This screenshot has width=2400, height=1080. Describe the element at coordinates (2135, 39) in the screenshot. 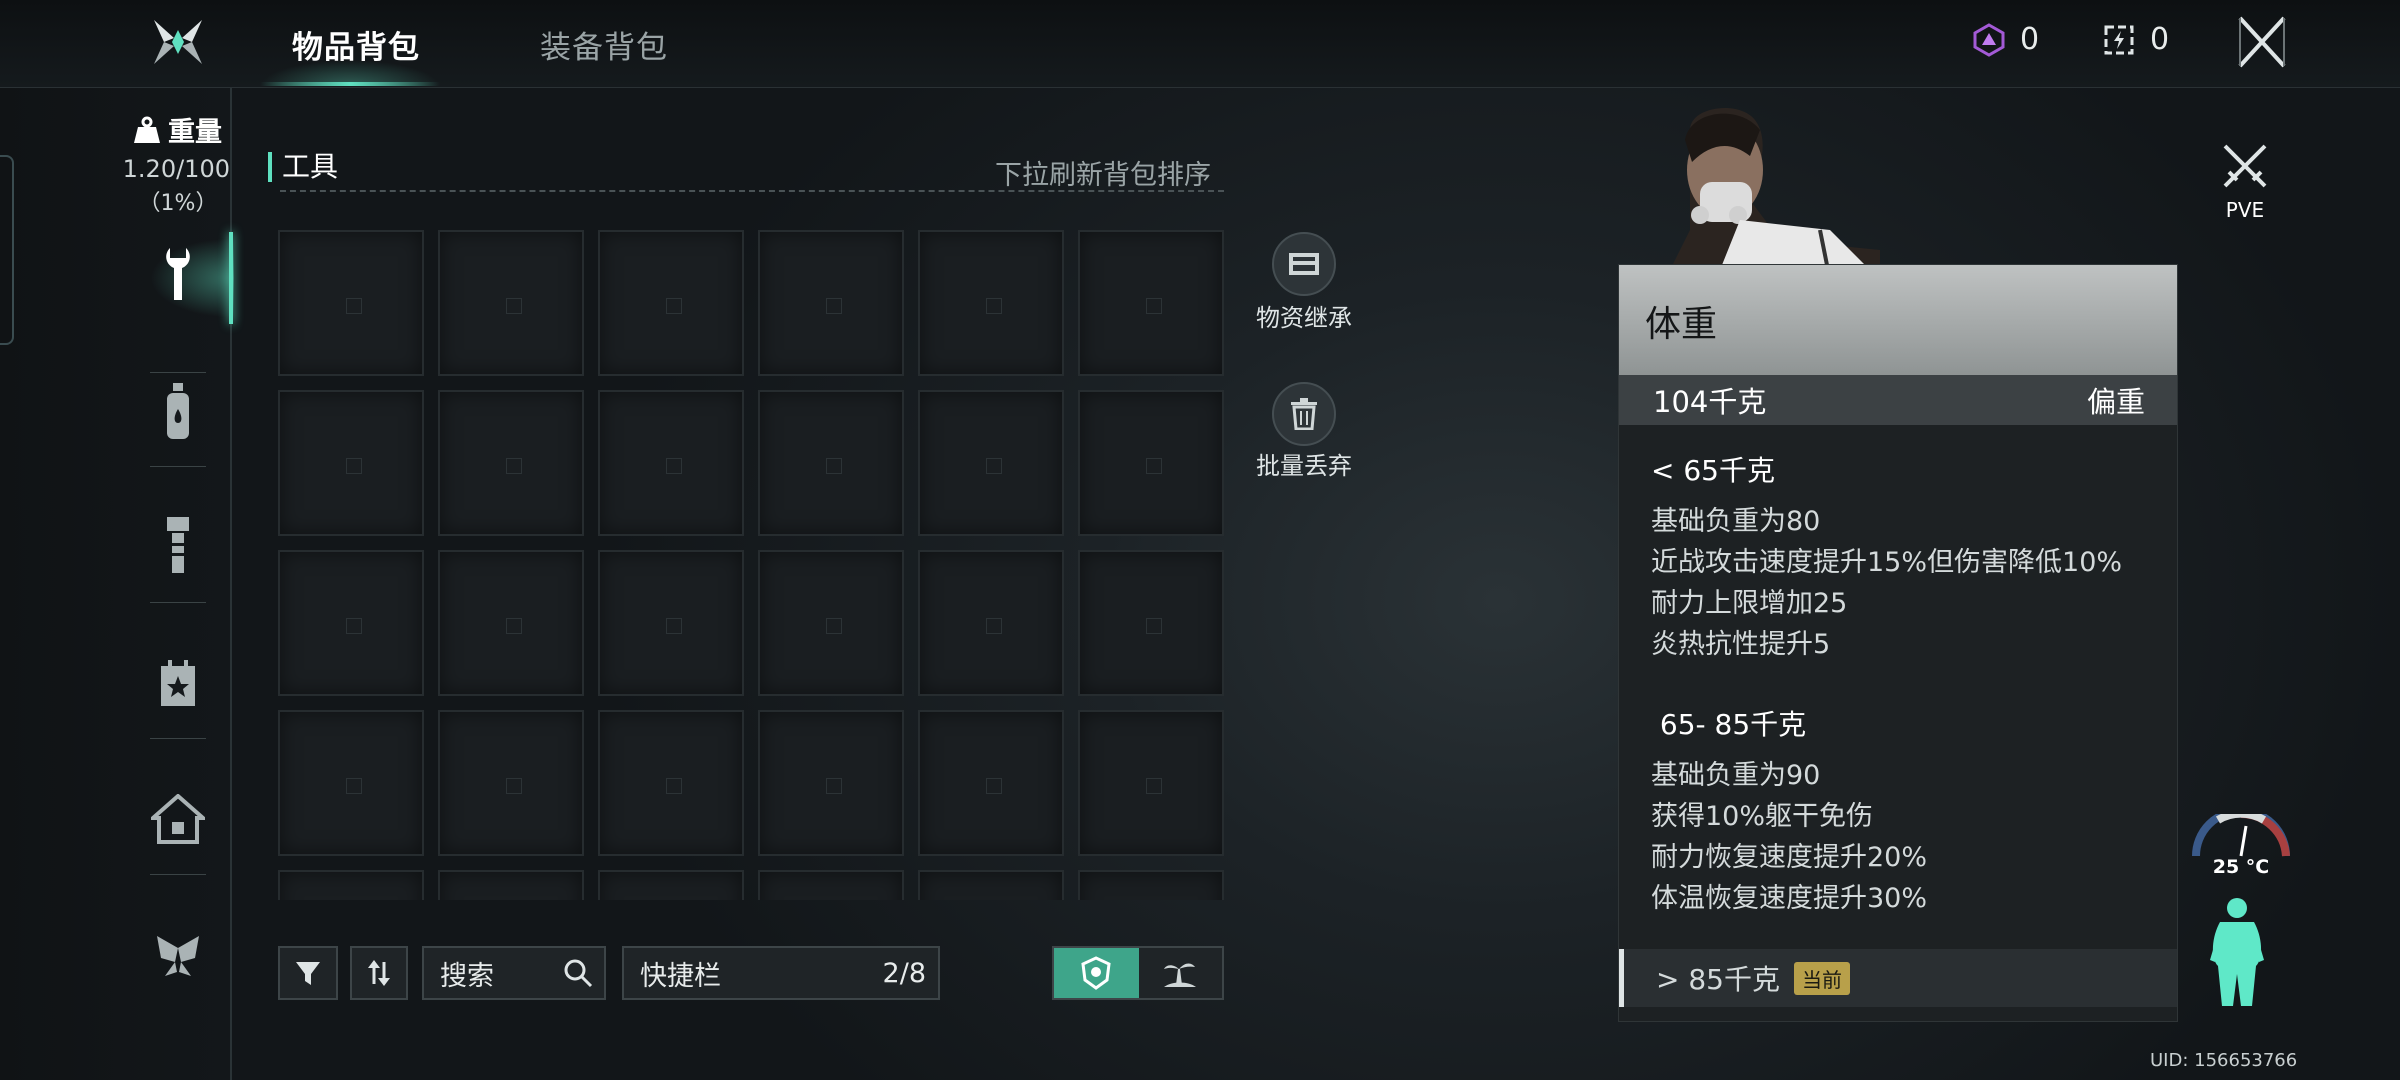

I see `currency-tokens: 0` at that location.